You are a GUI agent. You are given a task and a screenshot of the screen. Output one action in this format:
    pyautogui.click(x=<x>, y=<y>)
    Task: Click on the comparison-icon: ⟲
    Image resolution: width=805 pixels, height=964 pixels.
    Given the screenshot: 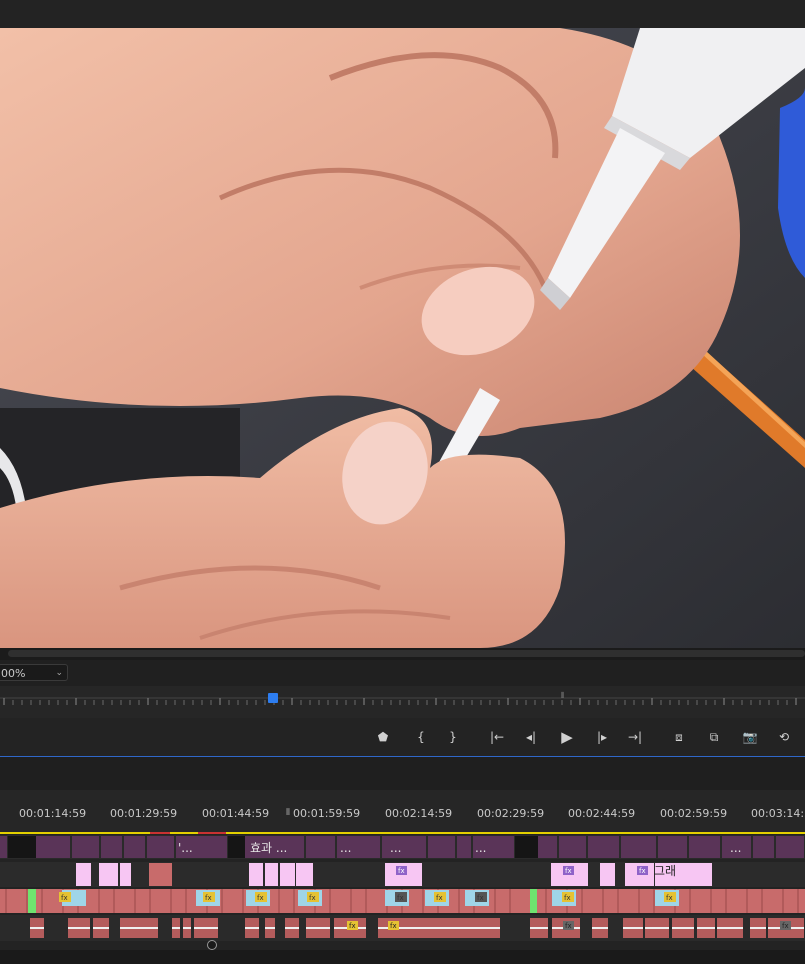 What is the action you would take?
    pyautogui.click(x=784, y=737)
    